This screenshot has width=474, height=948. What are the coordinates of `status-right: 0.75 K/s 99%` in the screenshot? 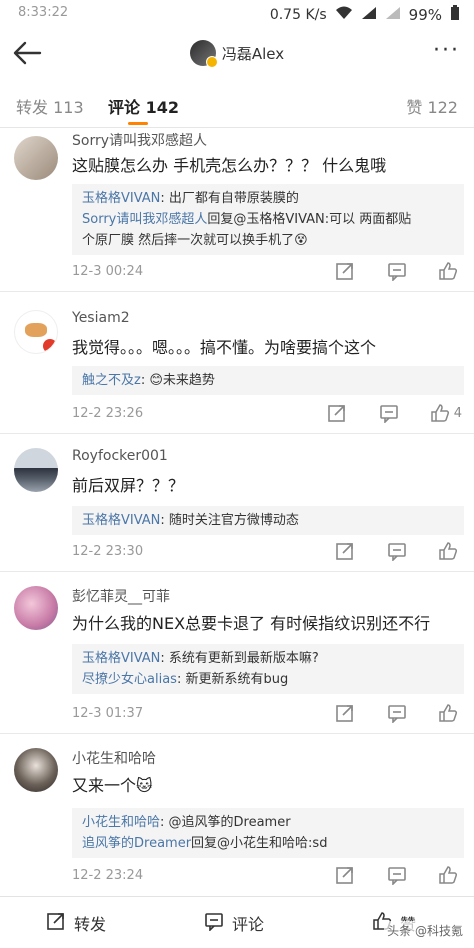 It's located at (365, 15).